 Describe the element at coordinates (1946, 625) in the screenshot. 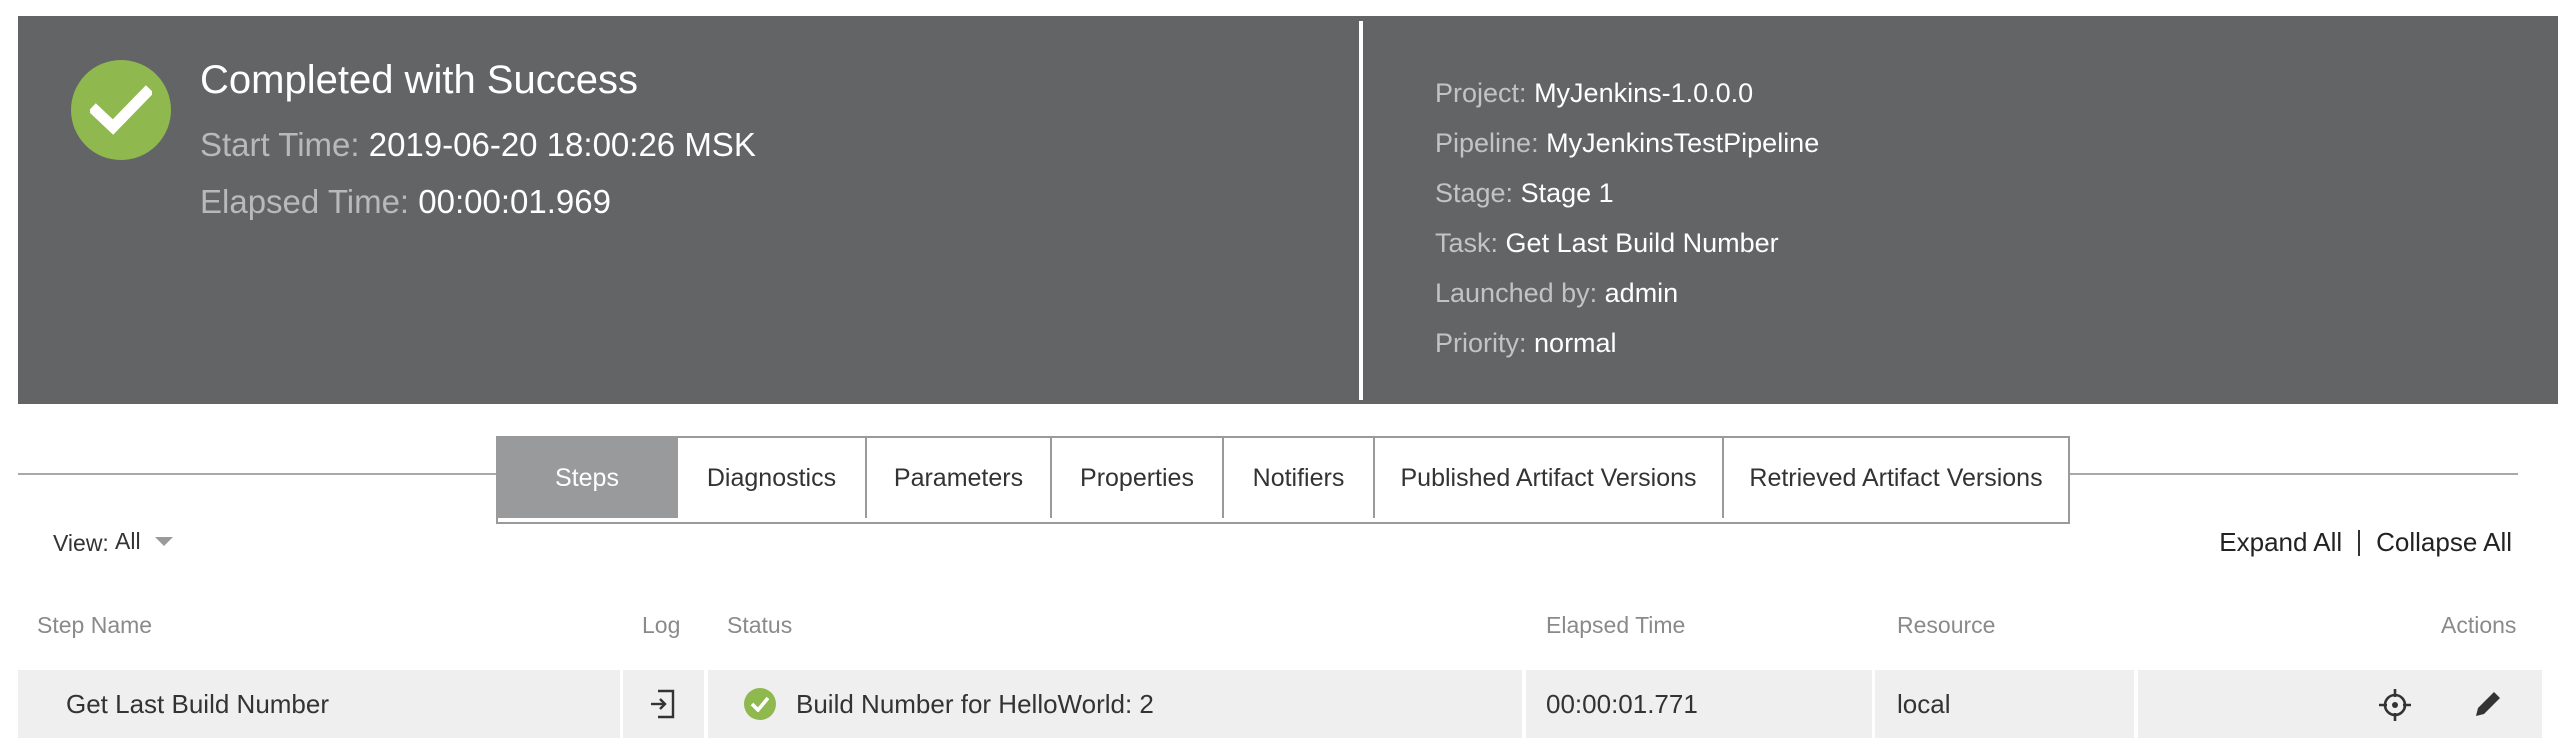

I see `header-resource: Resource` at that location.